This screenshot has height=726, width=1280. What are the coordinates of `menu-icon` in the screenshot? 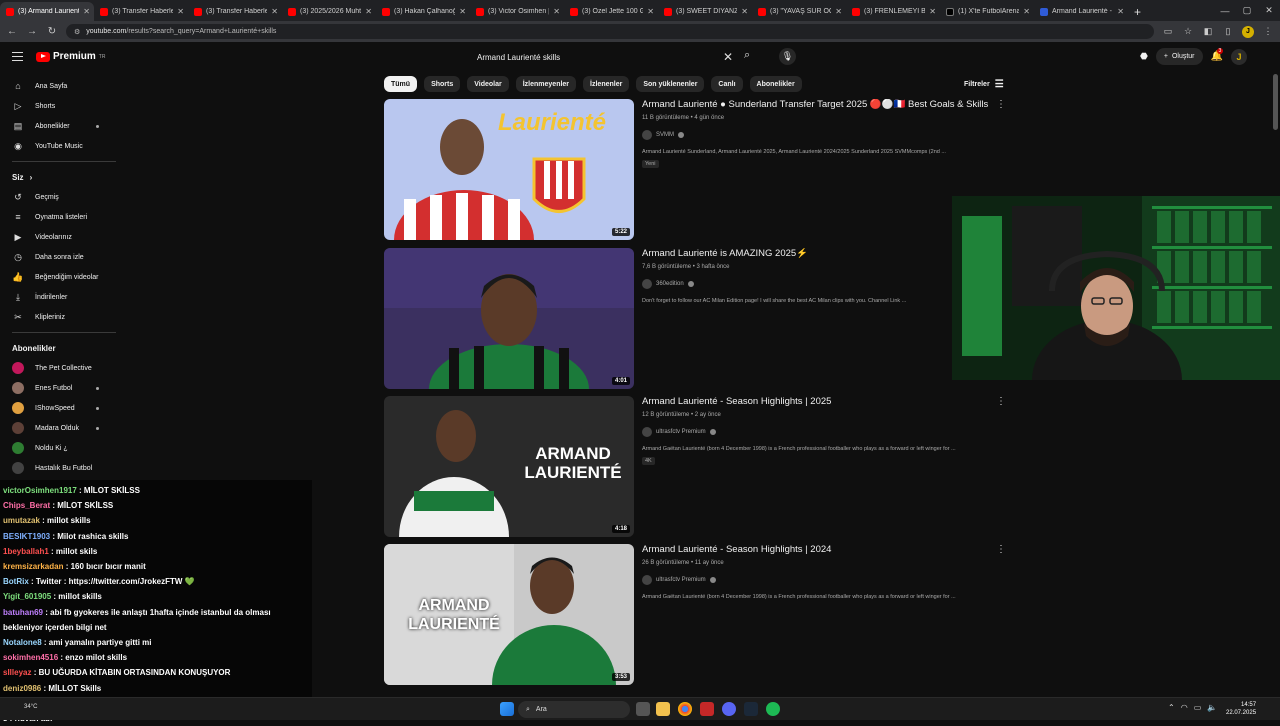 It's located at (17, 56).